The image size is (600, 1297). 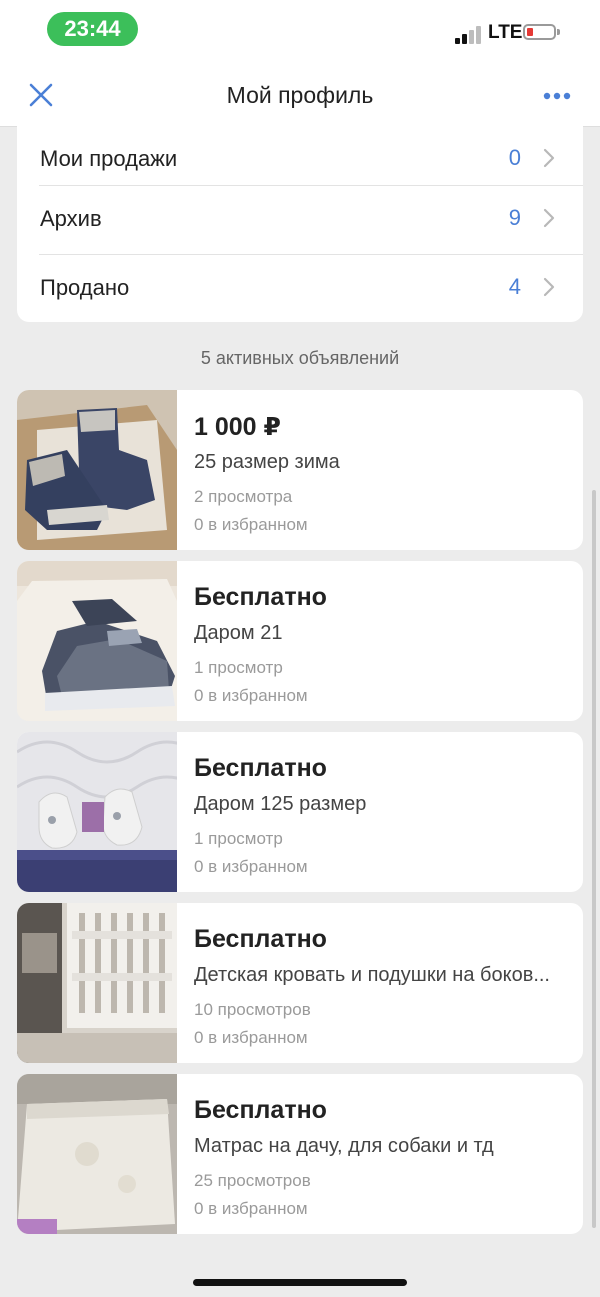 What do you see at coordinates (300, 31) in the screenshot?
I see `status-bar: 23:44 LTE` at bounding box center [300, 31].